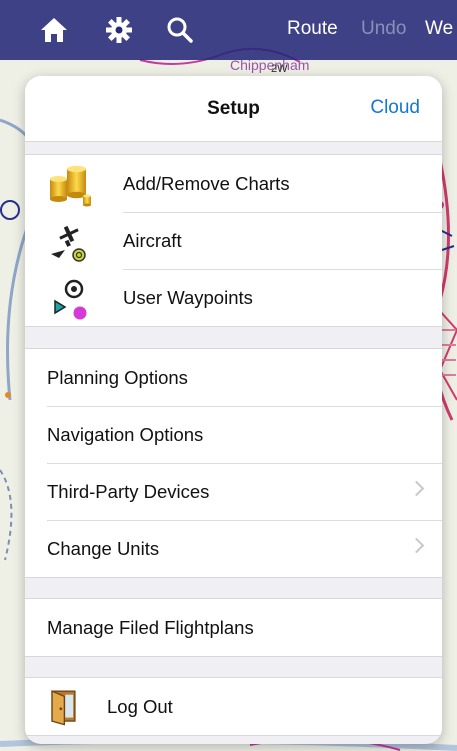 Image resolution: width=457 pixels, height=751 pixels. I want to click on third-party-devices-label: Third-Party Devices, so click(128, 491).